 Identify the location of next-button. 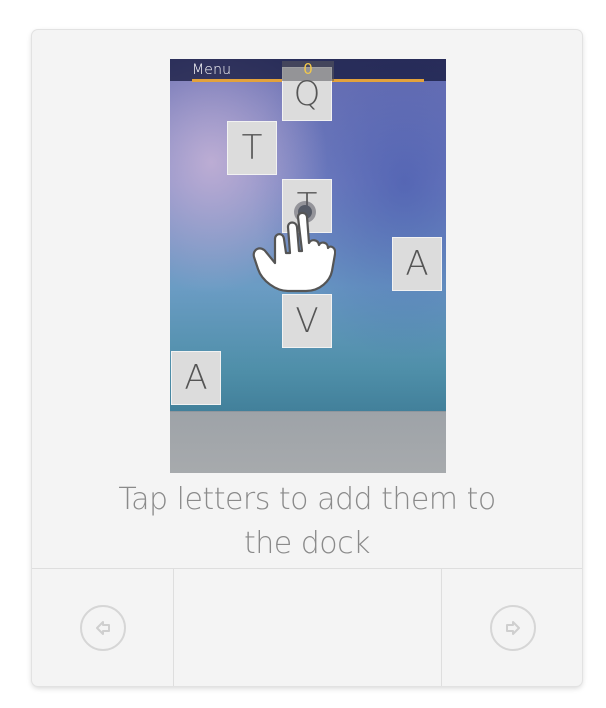
(513, 628).